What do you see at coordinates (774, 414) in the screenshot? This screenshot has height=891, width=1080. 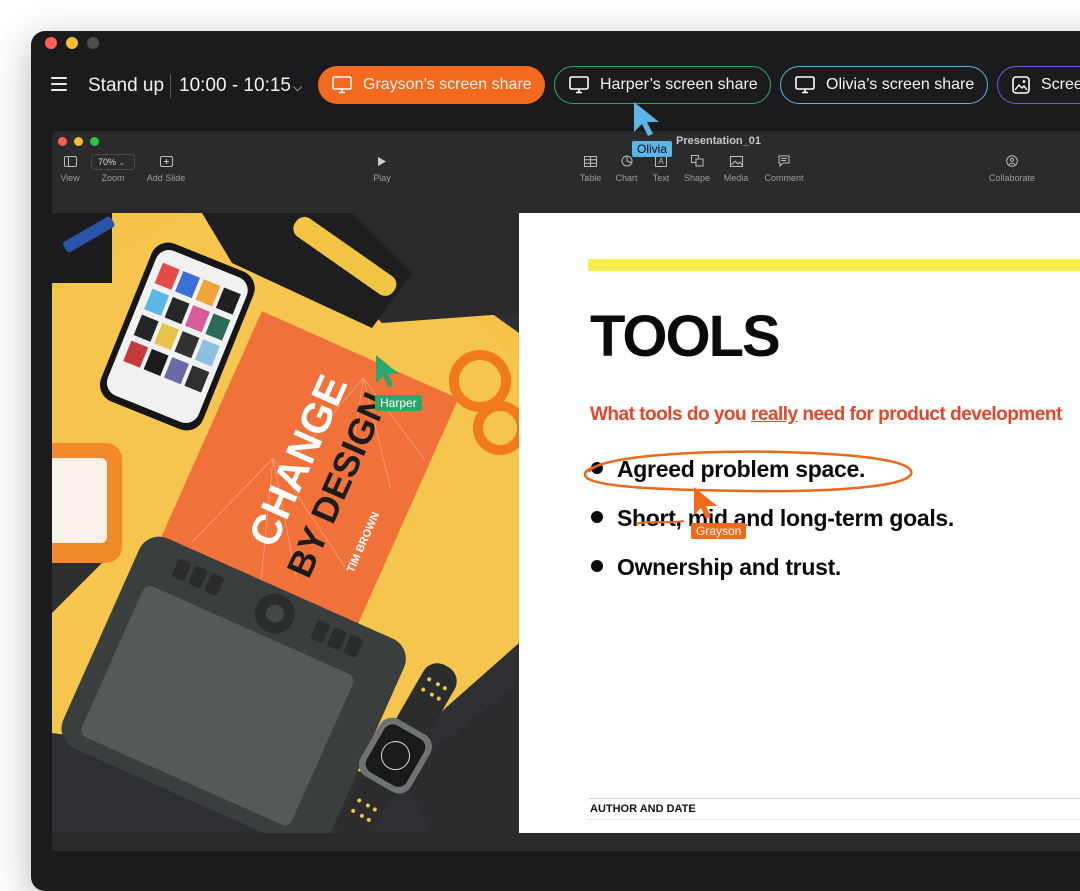 I see `subtitle-emphasis: really` at bounding box center [774, 414].